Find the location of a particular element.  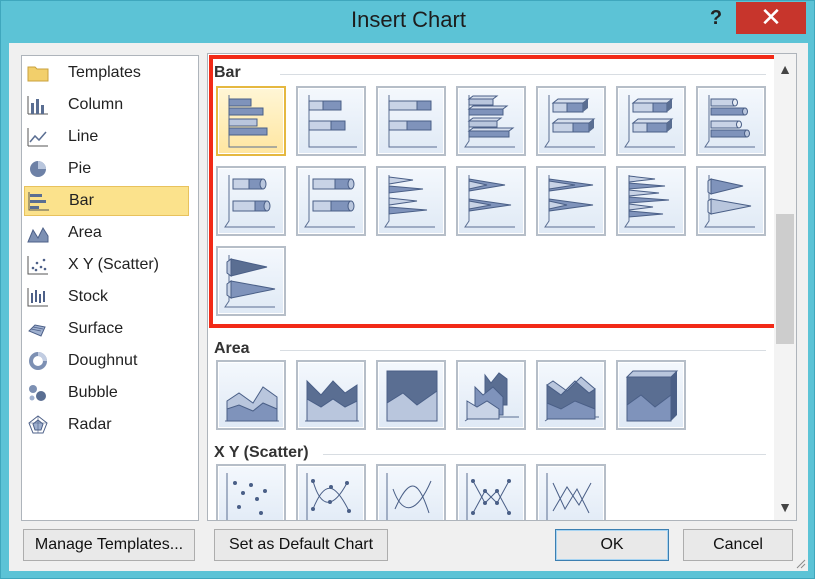

chart-subtype-stacked-horizontal-cylinder is located at coordinates (251, 201).